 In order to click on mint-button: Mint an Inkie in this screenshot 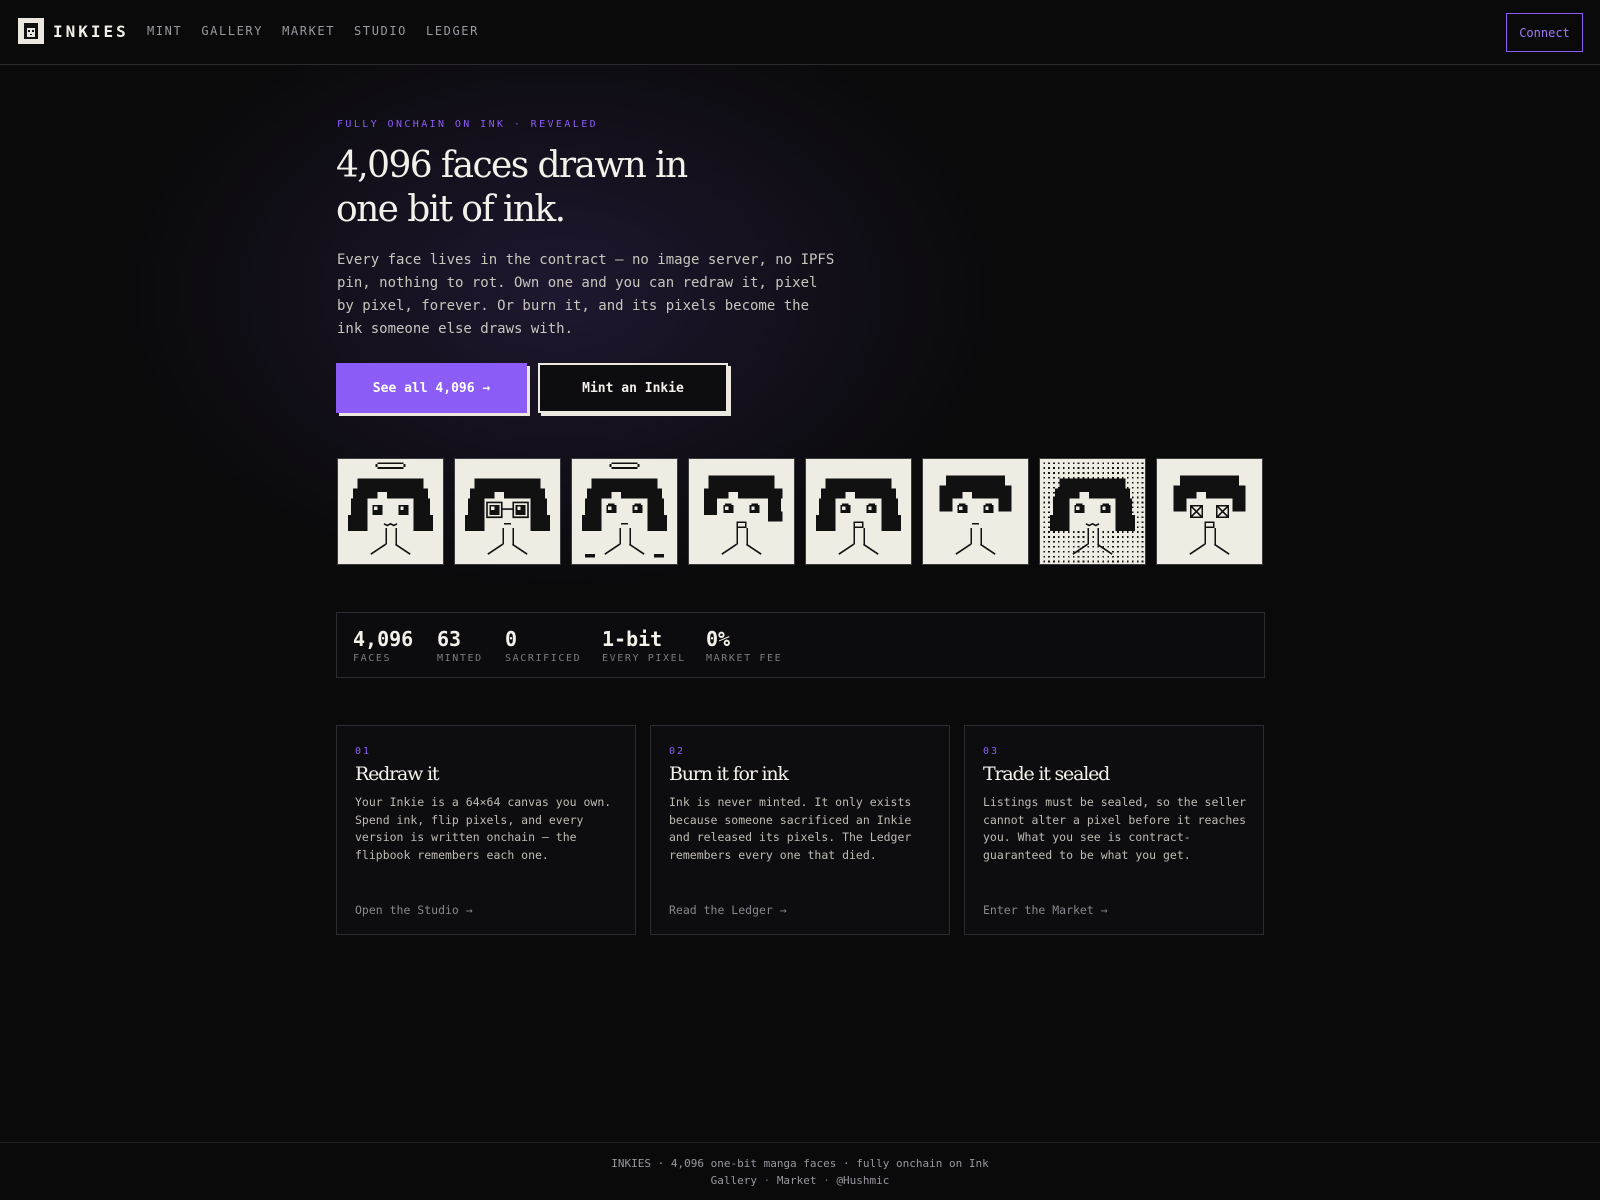, I will do `click(633, 388)`.